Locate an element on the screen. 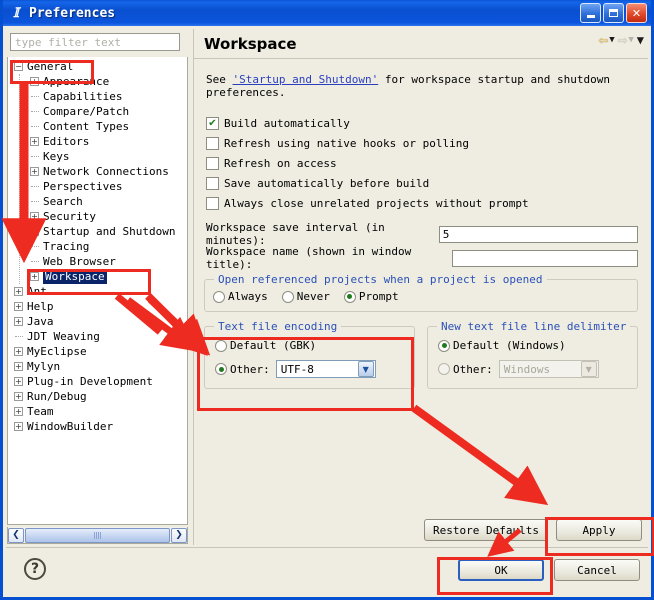  checkbox-row: Build automatically is located at coordinates (422, 123).